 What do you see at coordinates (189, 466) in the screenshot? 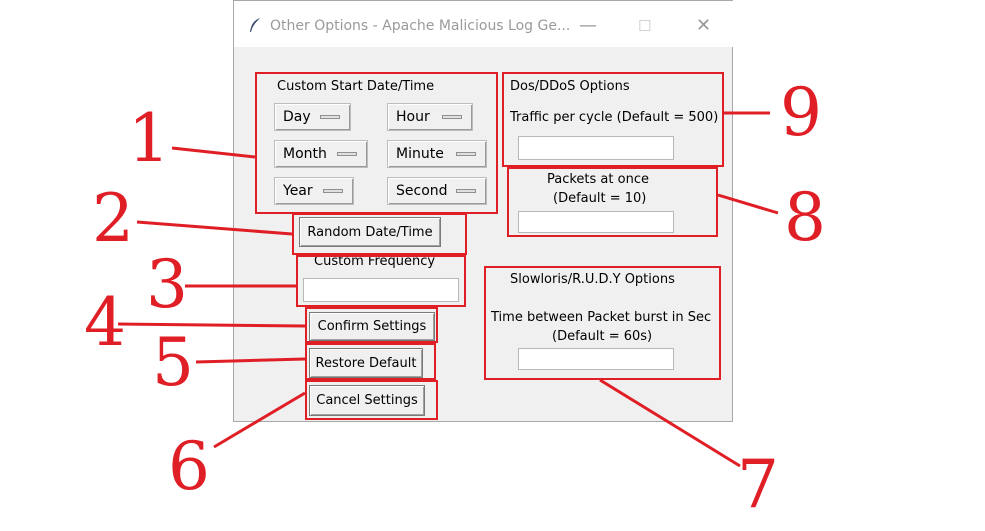
I see `annotation-number-6: 6` at bounding box center [189, 466].